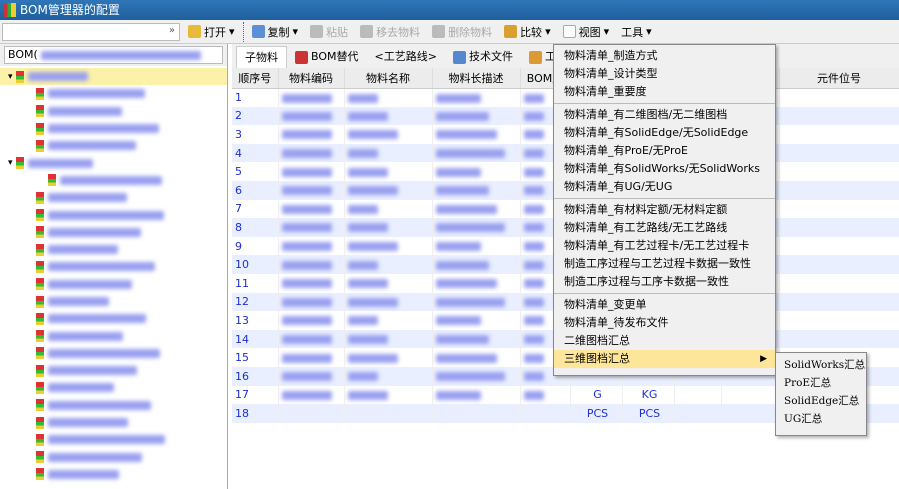  Describe the element at coordinates (821, 365) in the screenshot. I see `submenu-item: SolidWorks汇总` at that location.